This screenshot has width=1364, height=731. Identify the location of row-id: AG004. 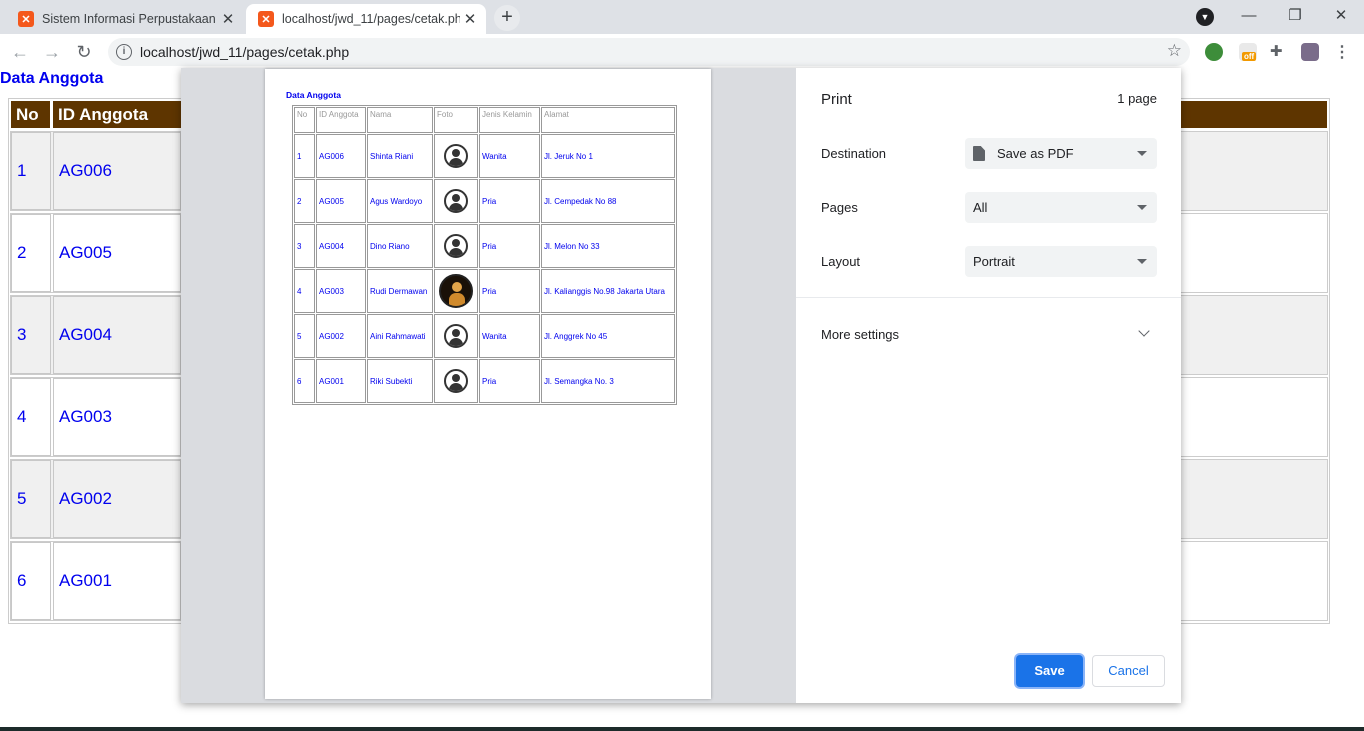
(117, 335).